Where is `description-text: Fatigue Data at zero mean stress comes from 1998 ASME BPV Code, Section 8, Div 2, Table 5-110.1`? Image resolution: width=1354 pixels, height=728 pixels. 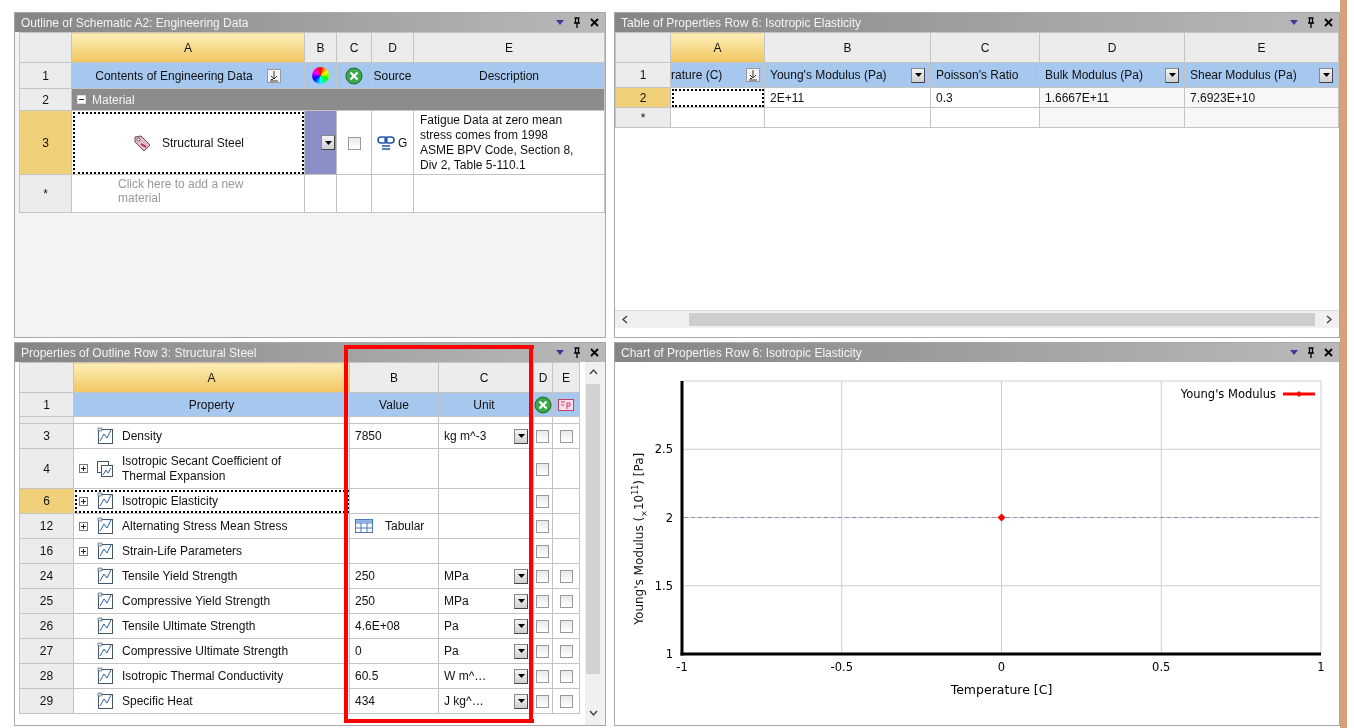 description-text: Fatigue Data at zero mean stress comes from 1998 ASME BPV Code, Section 8, Div 2, Table 5-110.1 is located at coordinates (509, 142).